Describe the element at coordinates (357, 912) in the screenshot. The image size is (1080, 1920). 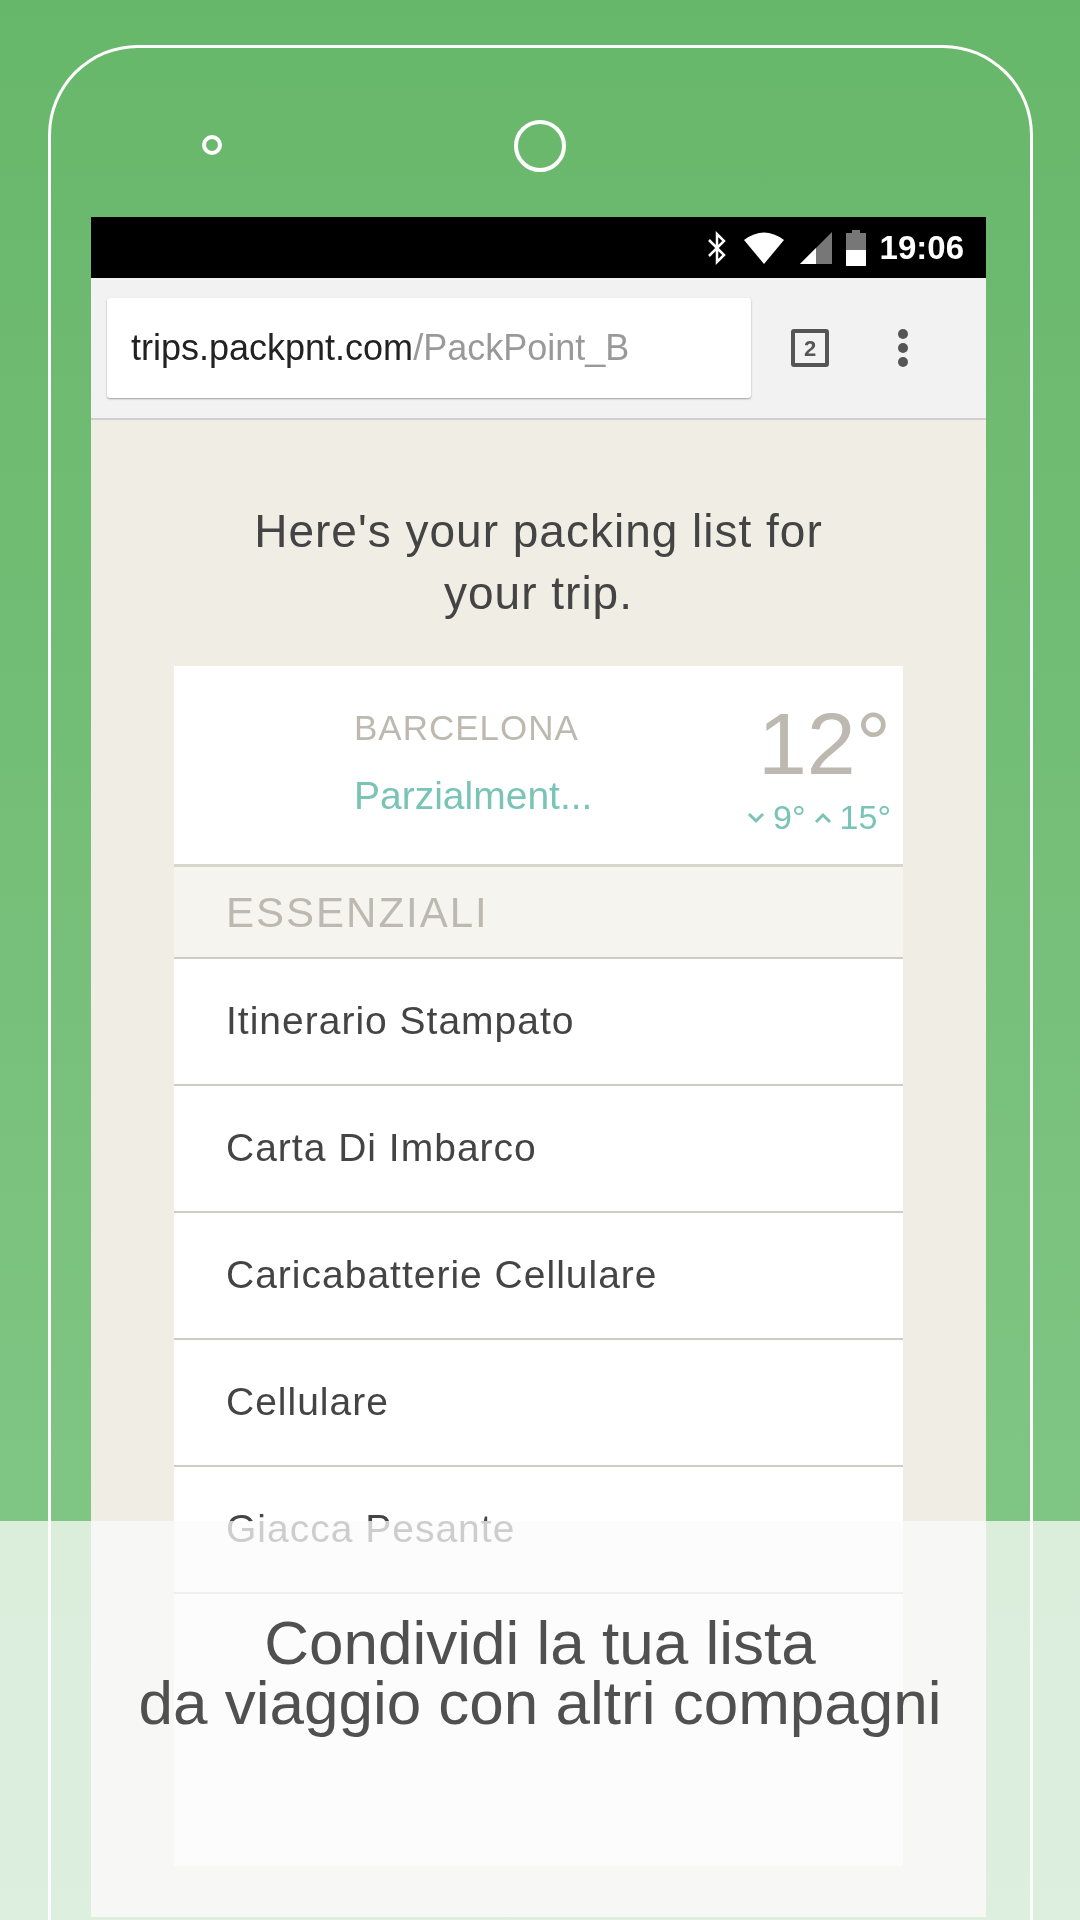
I see `section-title: ESSENZIALI` at that location.